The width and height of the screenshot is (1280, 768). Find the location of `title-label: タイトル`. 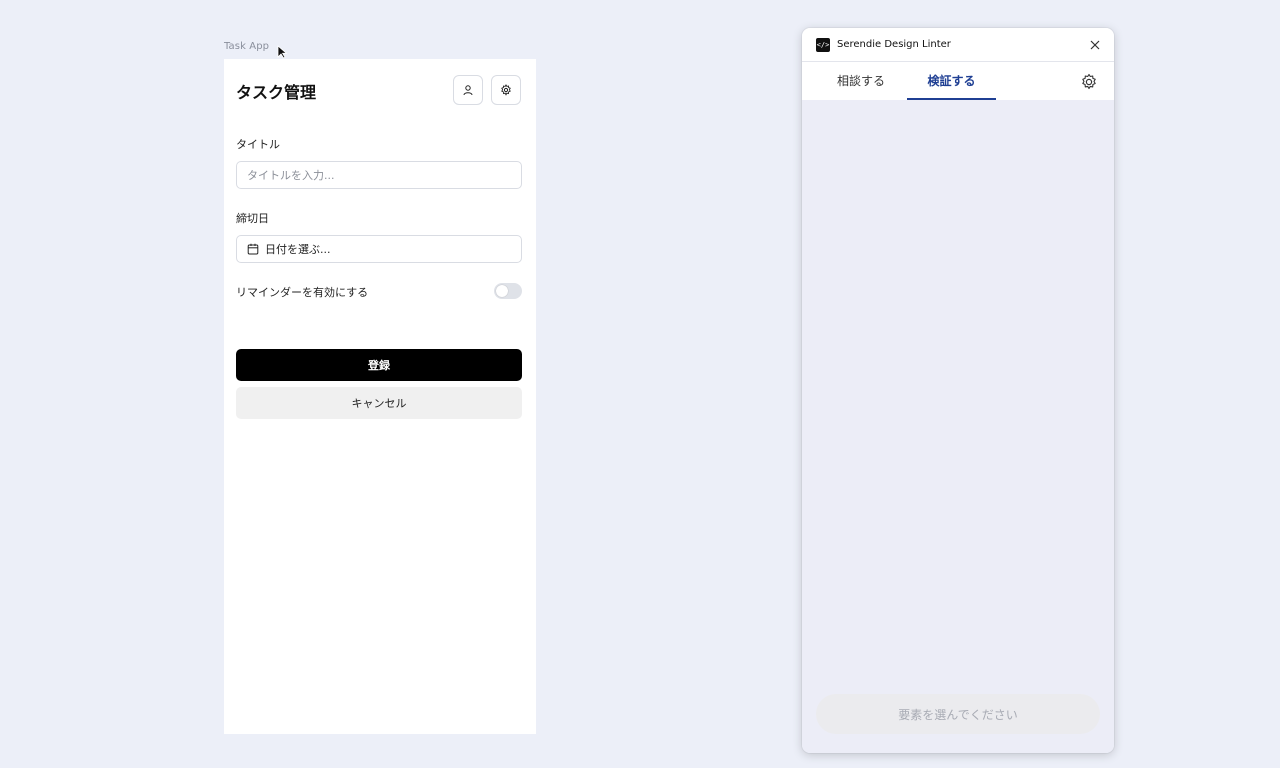

title-label: タイトル is located at coordinates (258, 144).